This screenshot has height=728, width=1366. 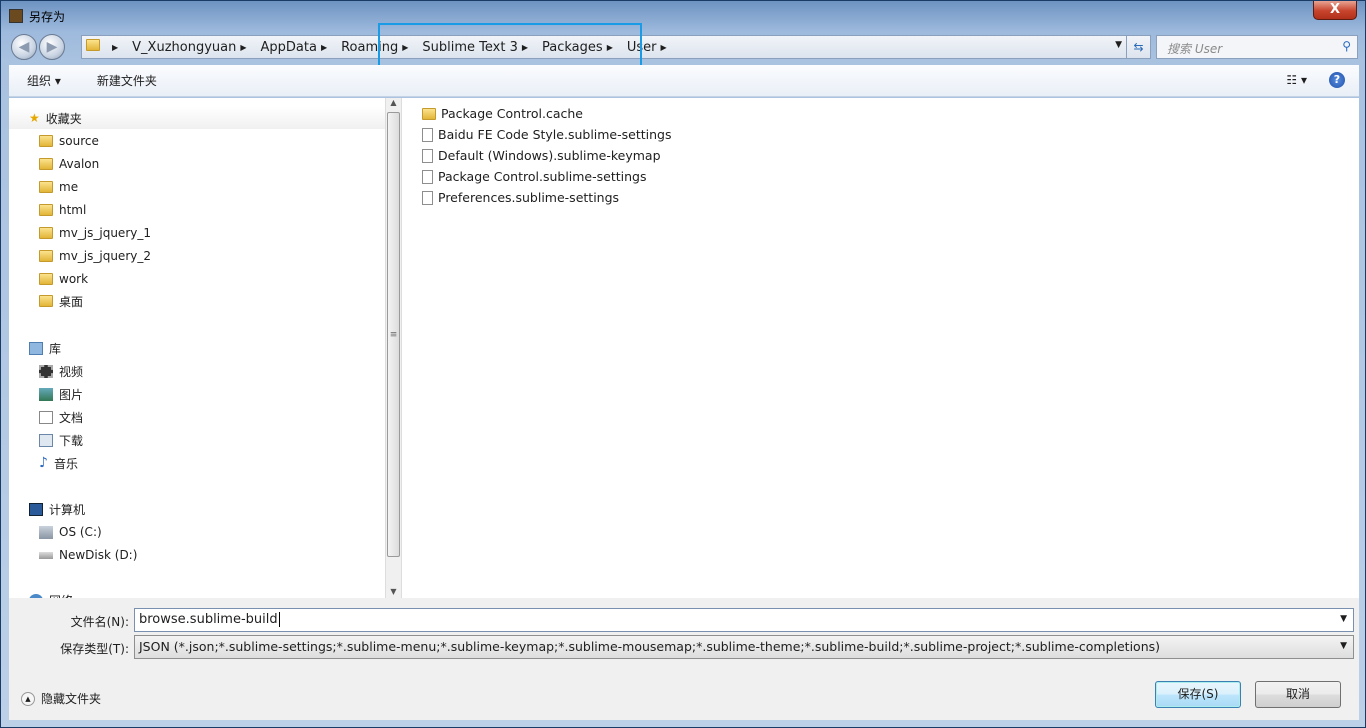 I want to click on sidebar-item-label: 下载, so click(x=71, y=440).